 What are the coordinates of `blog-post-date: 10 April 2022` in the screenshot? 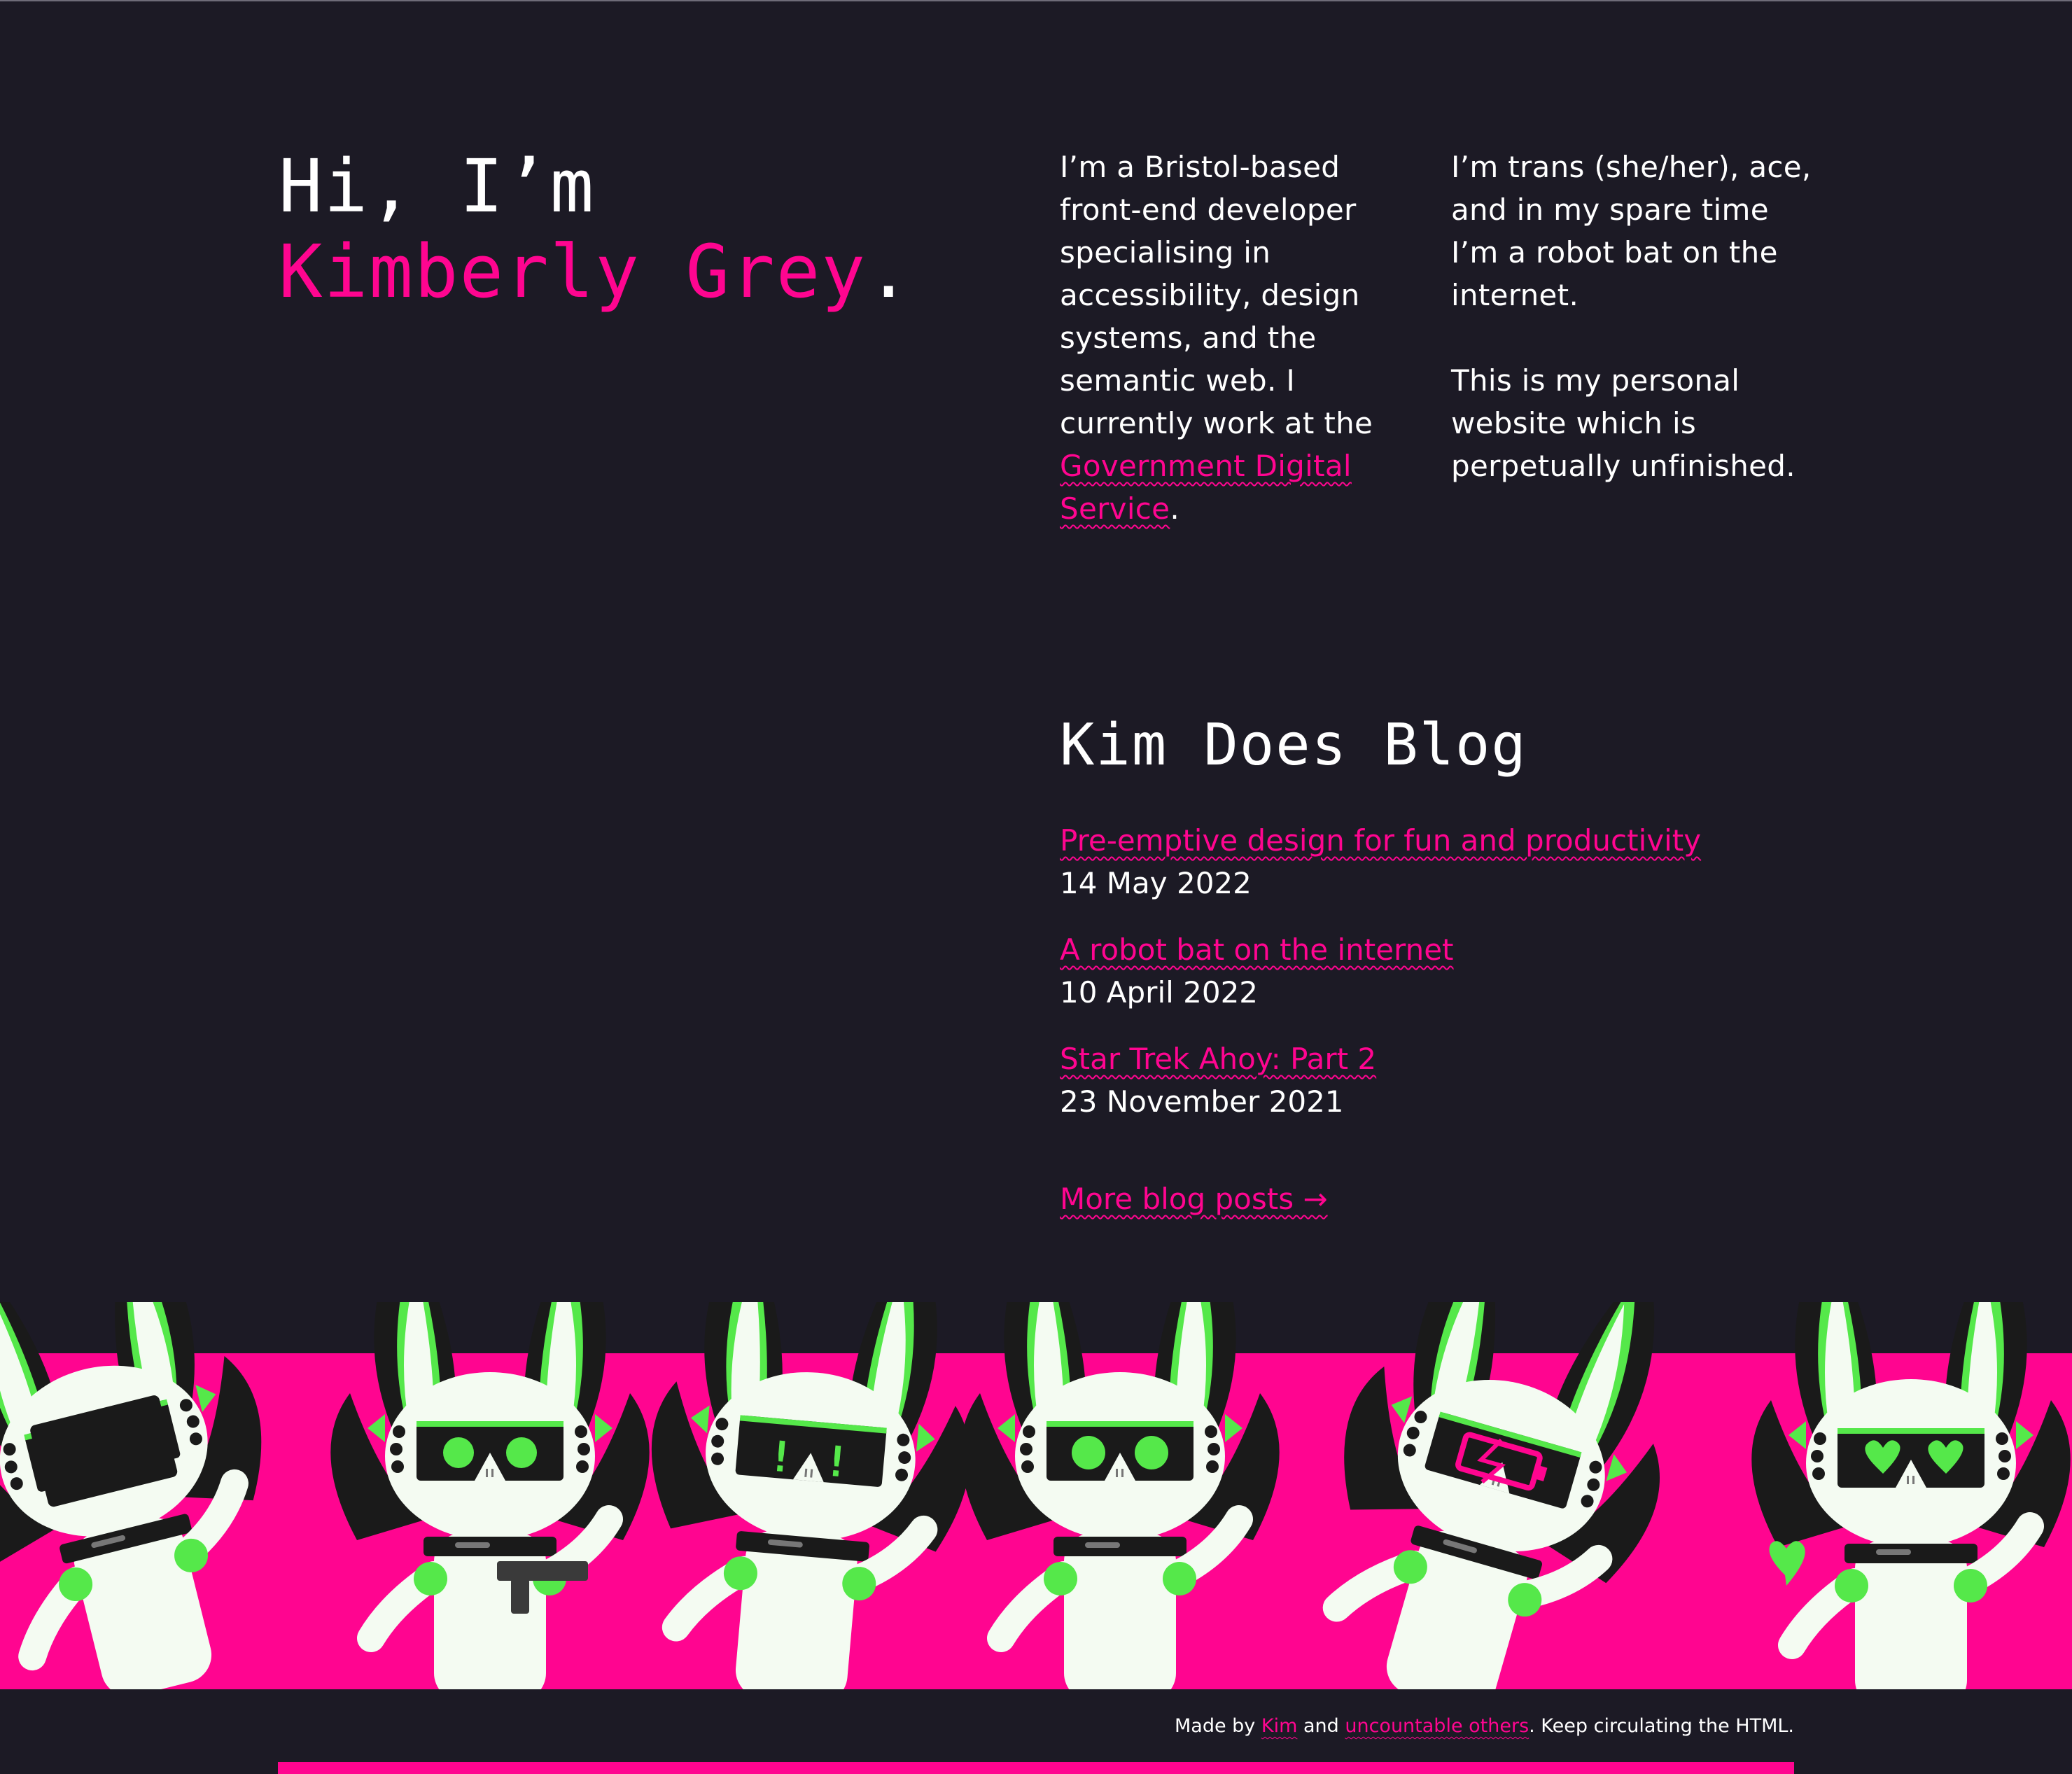 It's located at (1159, 993).